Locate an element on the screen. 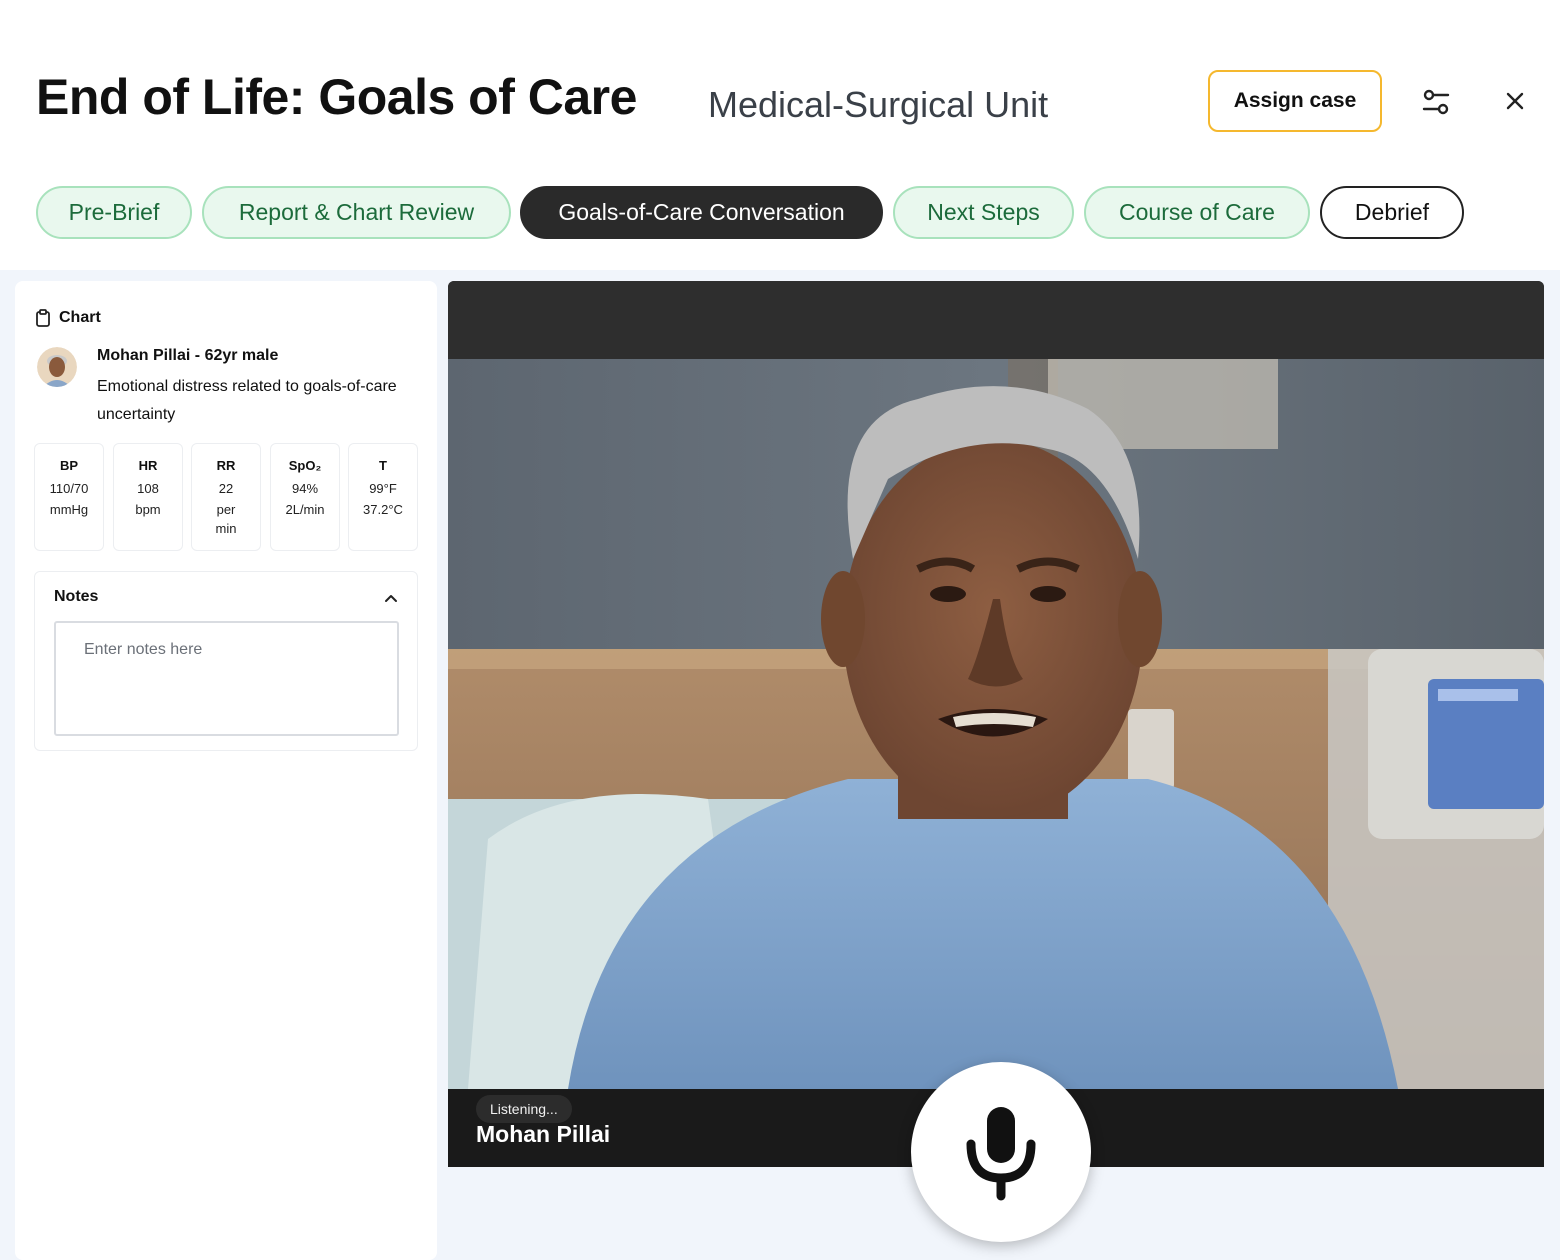  vital-value: 108 is located at coordinates (148, 488).